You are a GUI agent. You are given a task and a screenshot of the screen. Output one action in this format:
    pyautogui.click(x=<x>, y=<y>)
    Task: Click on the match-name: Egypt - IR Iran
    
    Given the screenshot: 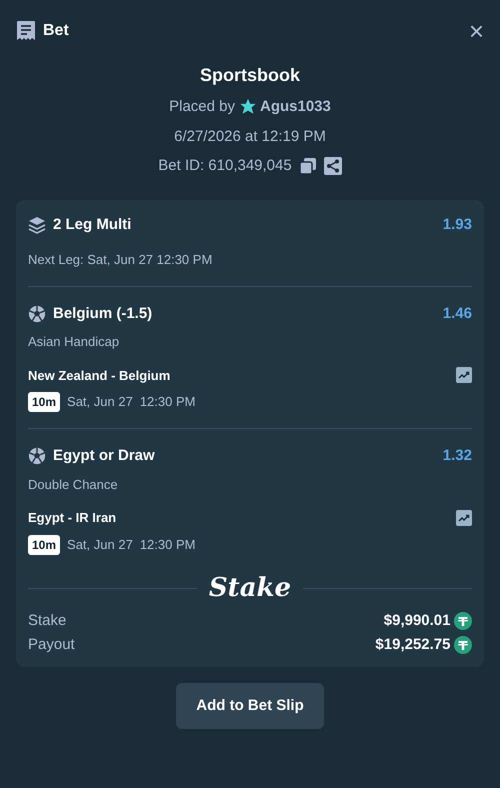 What is the action you would take?
    pyautogui.click(x=72, y=518)
    